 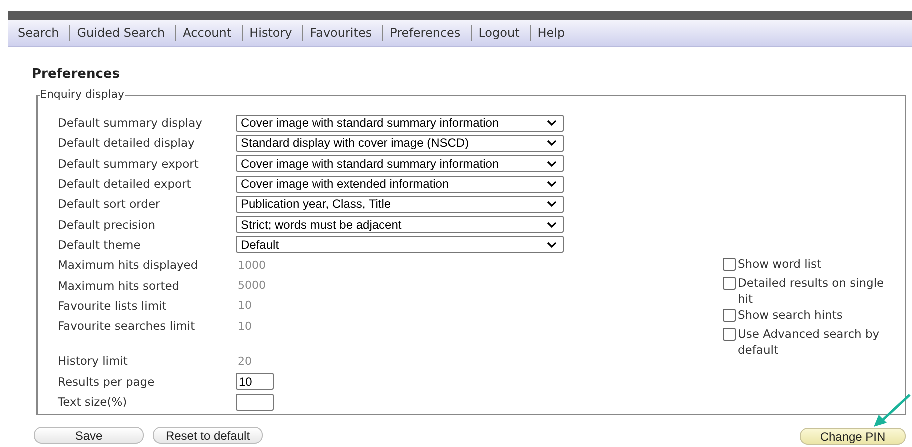 I want to click on dropdown: Publication year, Class, Title, so click(x=400, y=204).